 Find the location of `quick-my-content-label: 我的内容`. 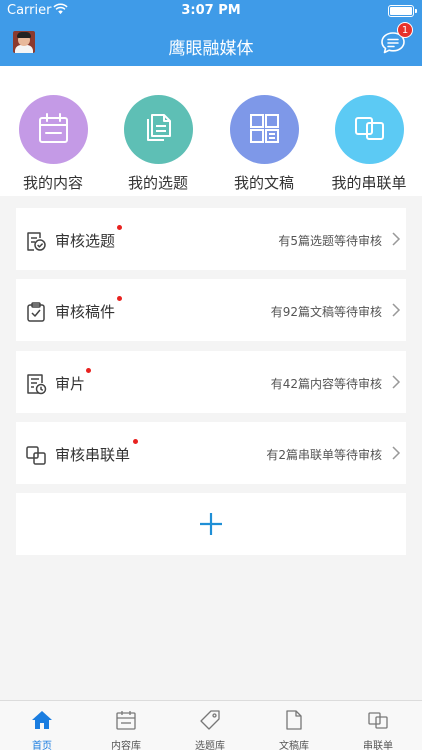

quick-my-content-label: 我的内容 is located at coordinates (52, 183).